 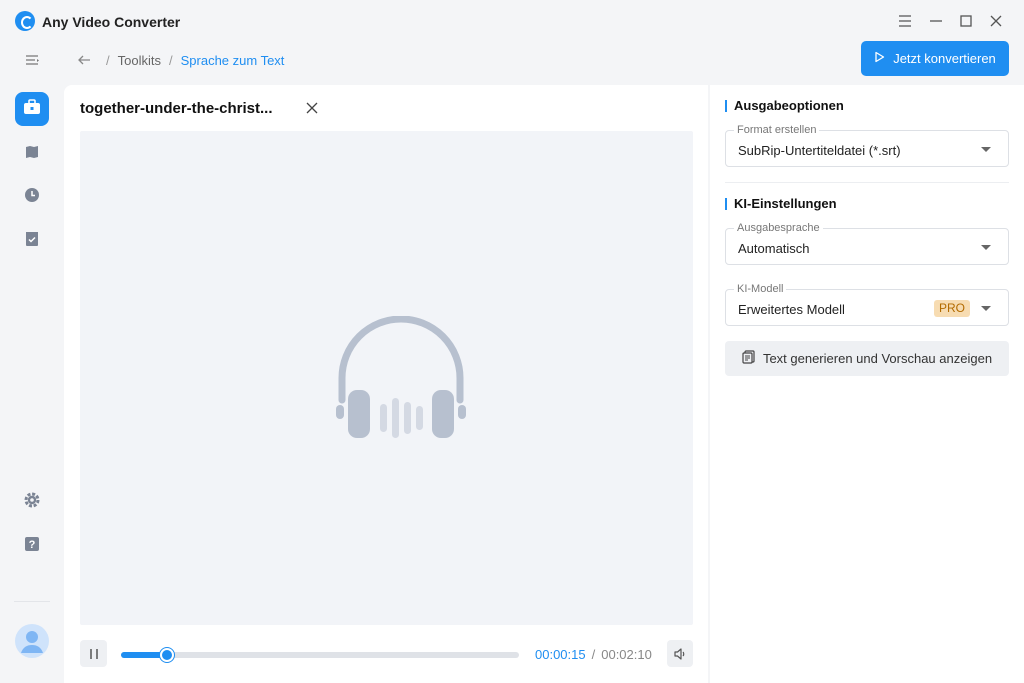 I want to click on output-language-label: Ausgabesprache, so click(x=778, y=228).